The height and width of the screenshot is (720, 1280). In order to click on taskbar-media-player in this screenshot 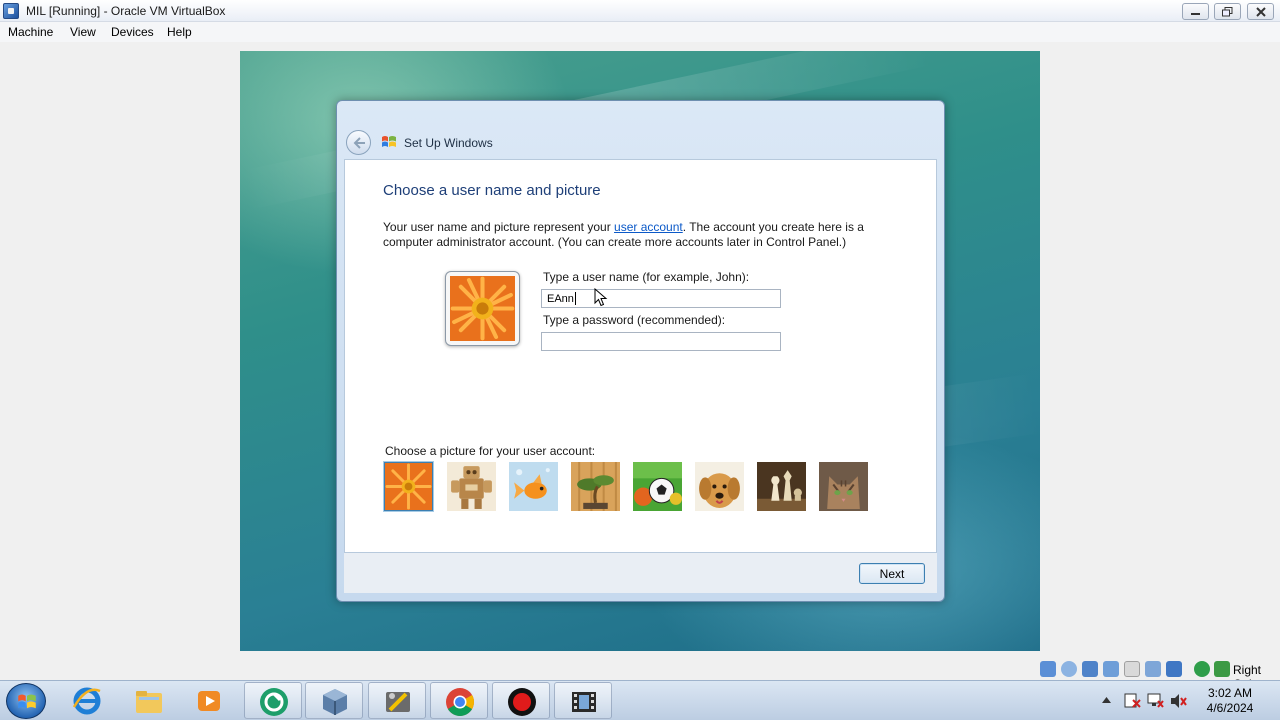, I will do `click(209, 700)`.